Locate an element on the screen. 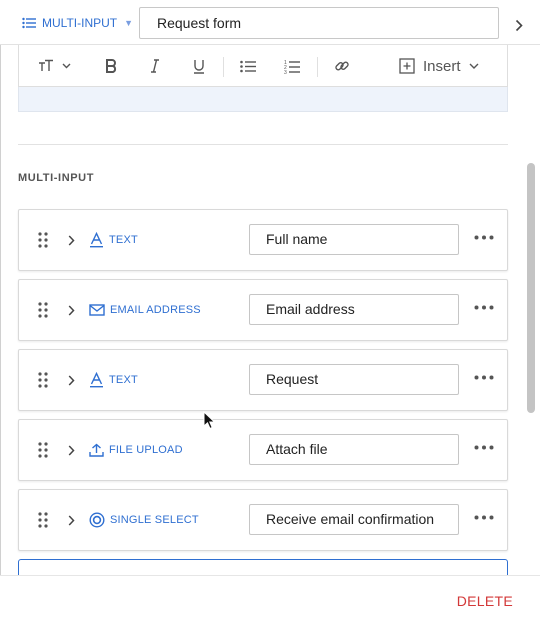  field-label-input: Attach file is located at coordinates (354, 449).